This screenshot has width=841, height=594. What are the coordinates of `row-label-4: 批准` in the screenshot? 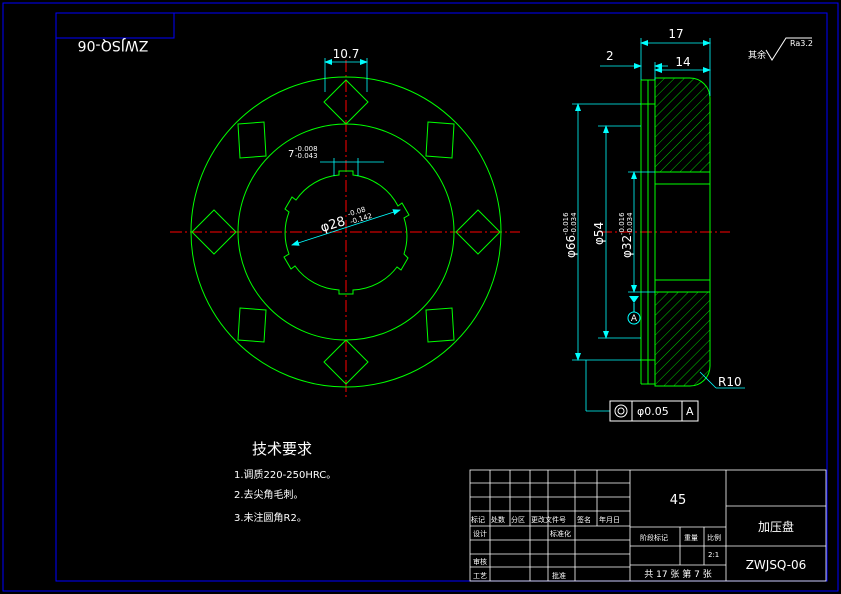 It's located at (559, 575).